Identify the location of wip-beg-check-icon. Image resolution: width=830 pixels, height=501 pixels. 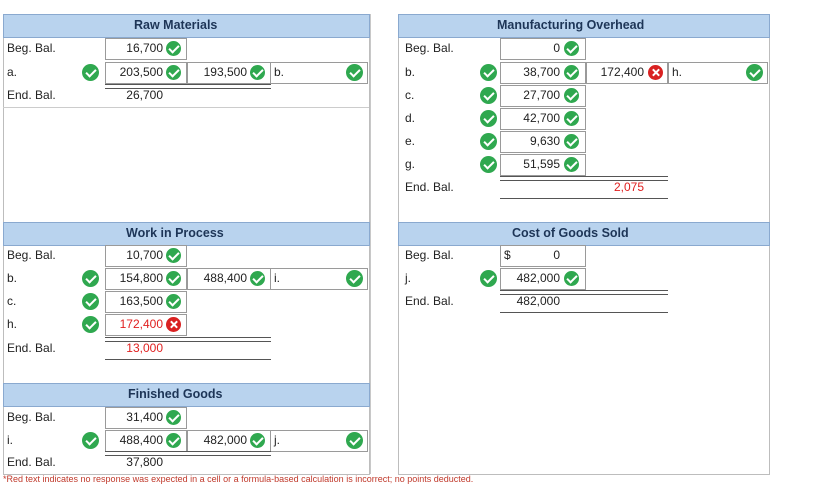
(173, 255).